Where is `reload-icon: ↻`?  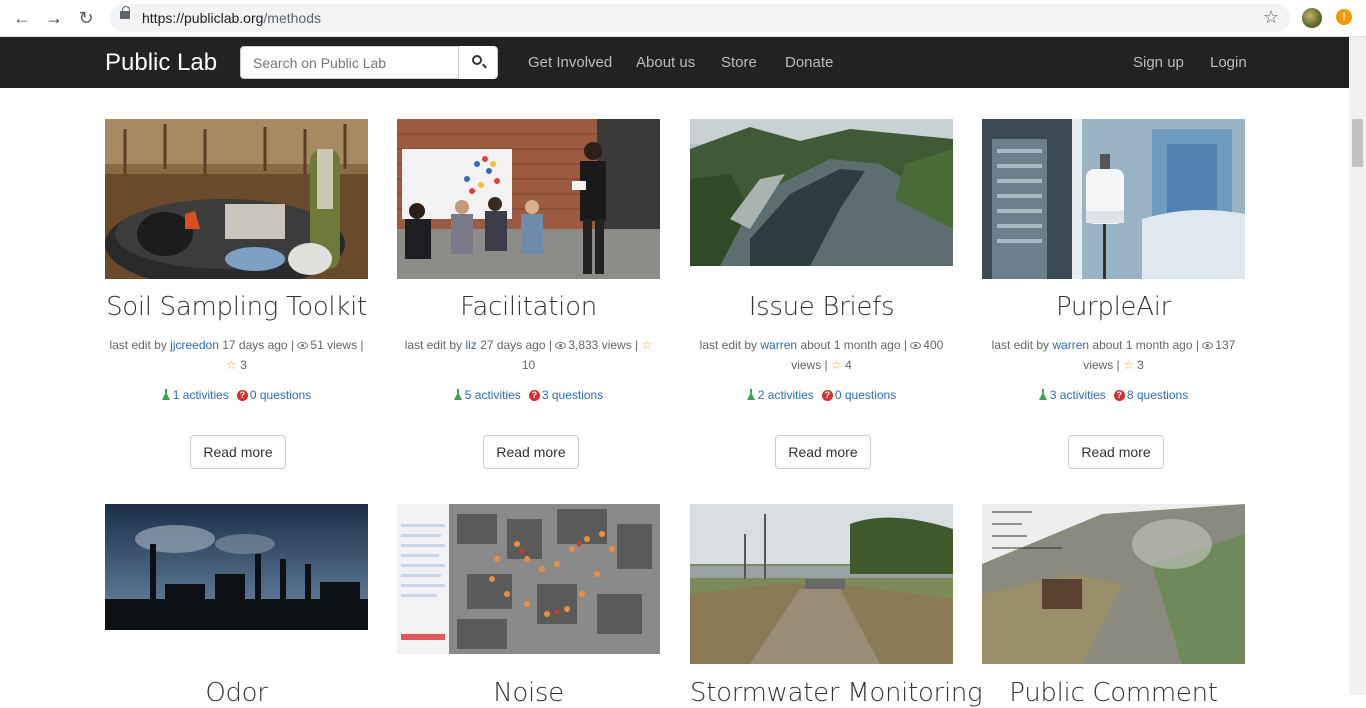
reload-icon: ↻ is located at coordinates (86, 18).